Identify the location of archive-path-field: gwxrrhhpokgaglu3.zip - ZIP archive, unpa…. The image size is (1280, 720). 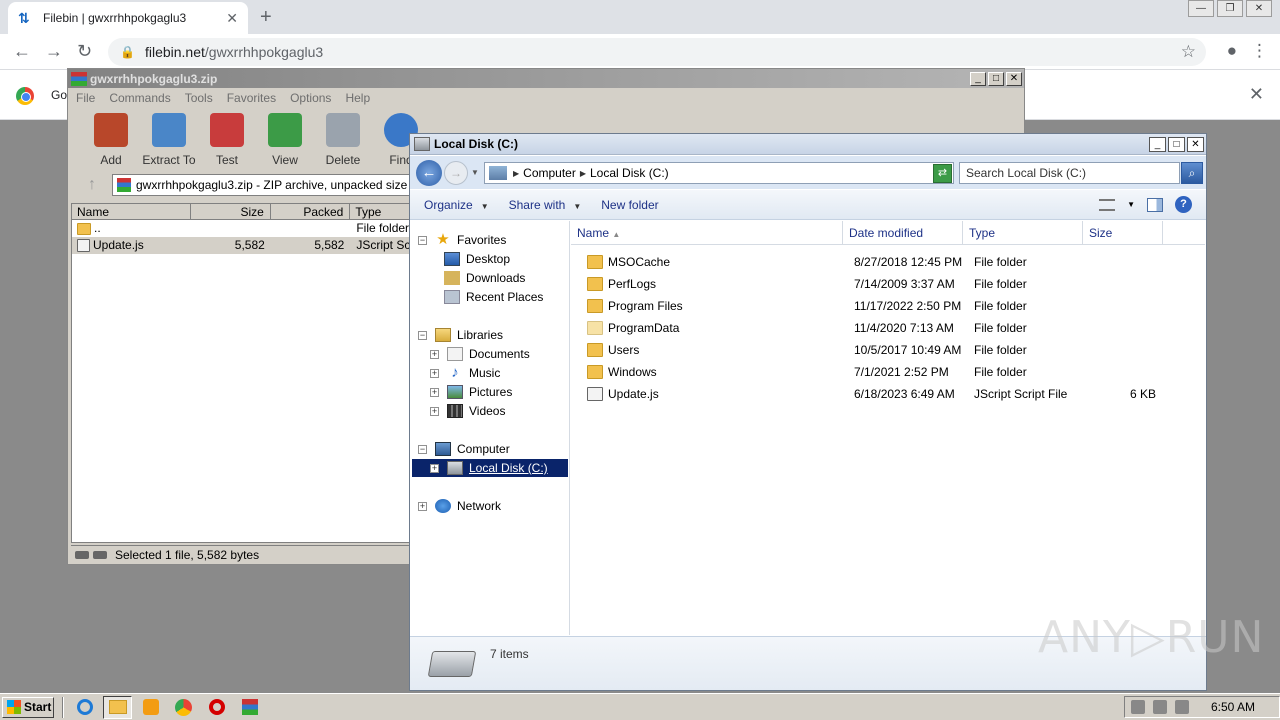
(262, 185).